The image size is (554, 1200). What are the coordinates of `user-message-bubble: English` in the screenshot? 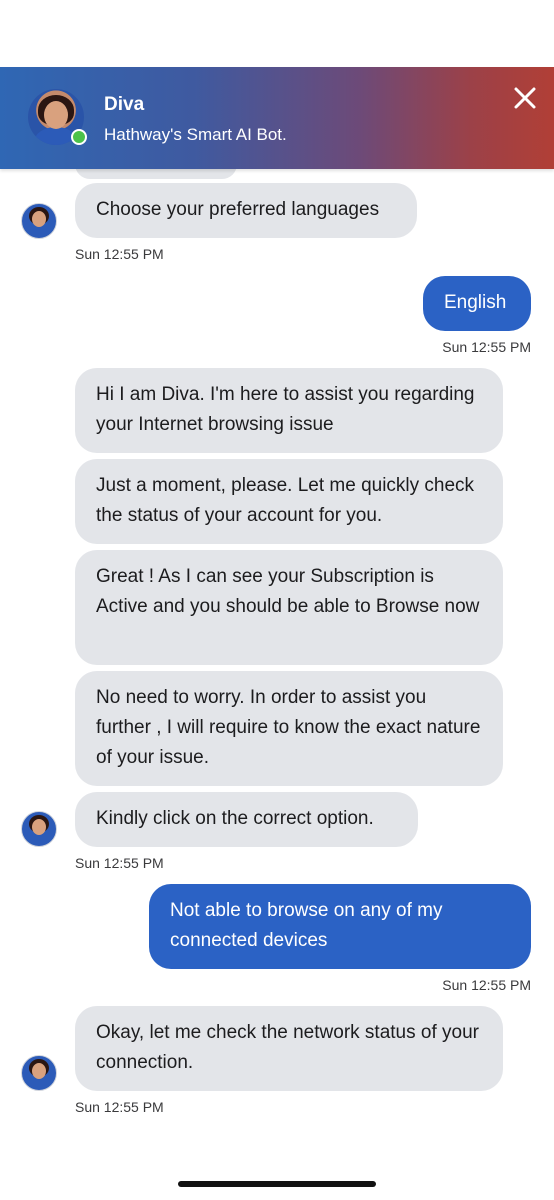 It's located at (477, 303).